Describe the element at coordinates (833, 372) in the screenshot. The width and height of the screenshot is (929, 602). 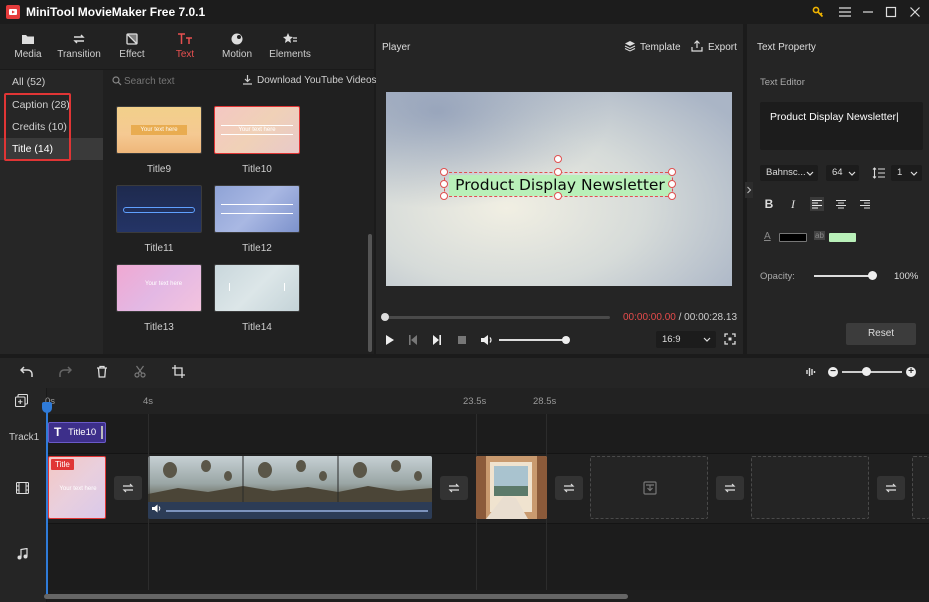
I see `zoom-out-icon: −` at that location.